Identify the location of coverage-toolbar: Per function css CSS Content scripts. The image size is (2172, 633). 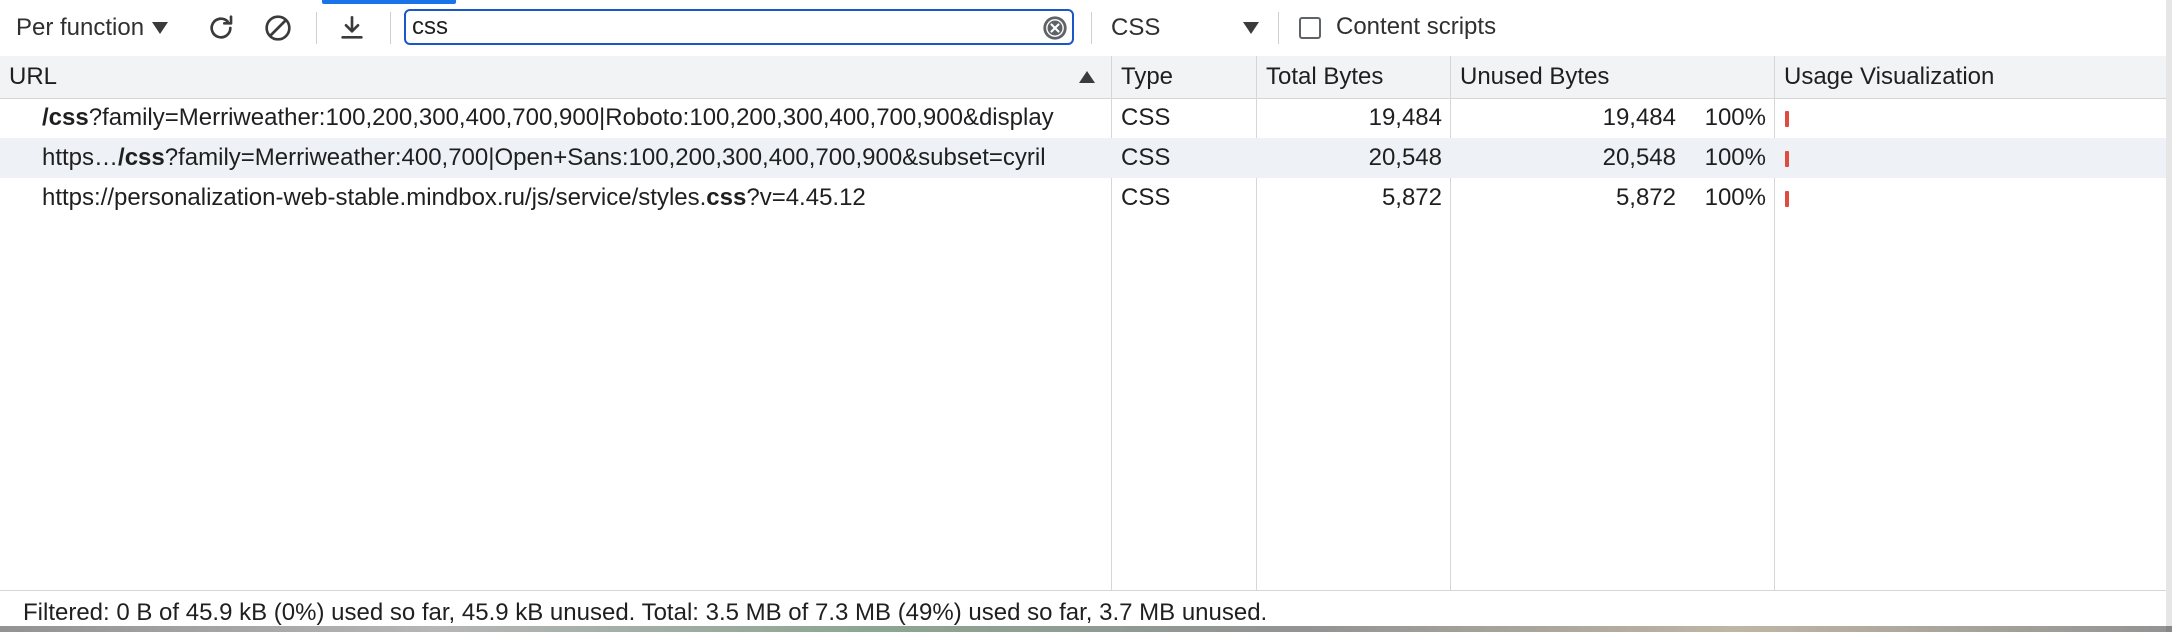
(1083, 28).